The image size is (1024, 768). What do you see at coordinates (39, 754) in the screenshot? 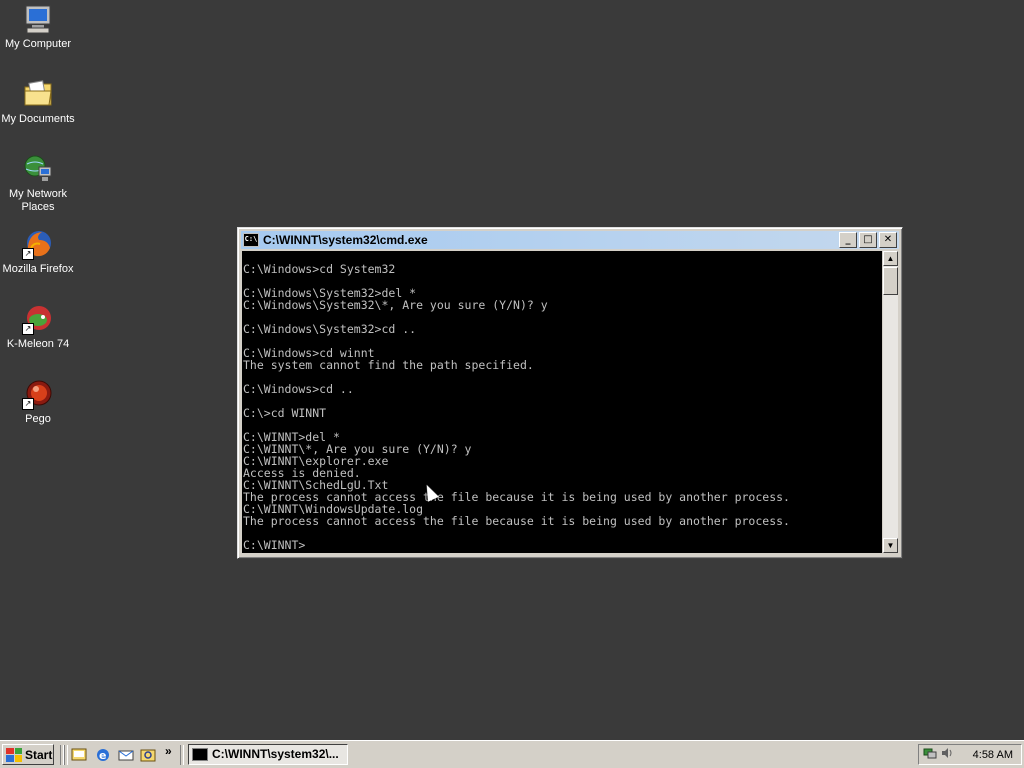
I see `start-label: Start` at bounding box center [39, 754].